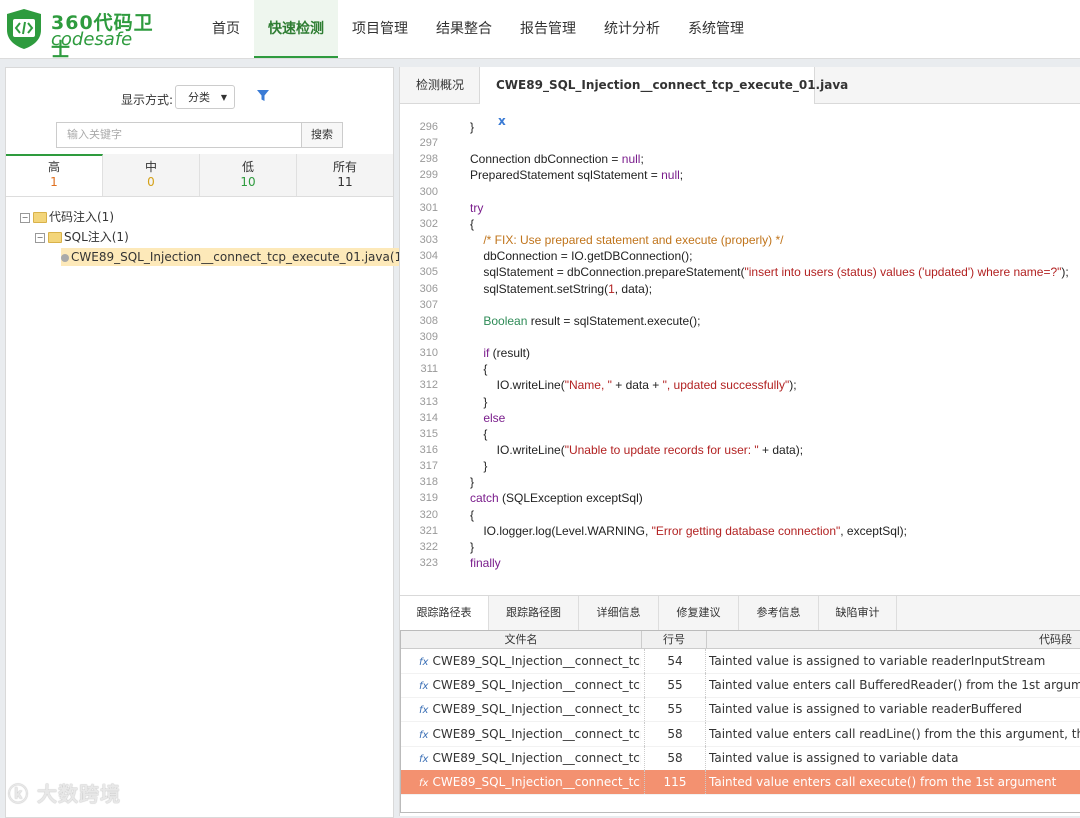 This screenshot has width=1080, height=818. I want to click on severity-count: 0, so click(151, 182).